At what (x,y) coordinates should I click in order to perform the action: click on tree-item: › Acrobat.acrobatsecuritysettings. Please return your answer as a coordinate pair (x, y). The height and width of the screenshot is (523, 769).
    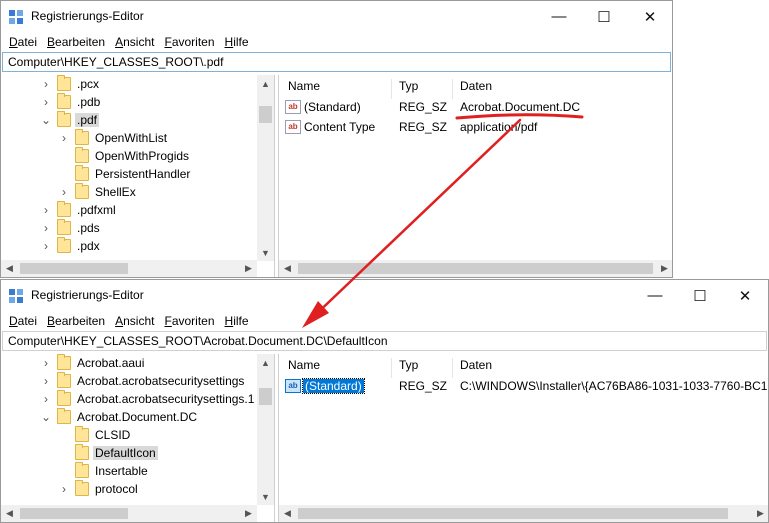
    Looking at the image, I should click on (143, 381).